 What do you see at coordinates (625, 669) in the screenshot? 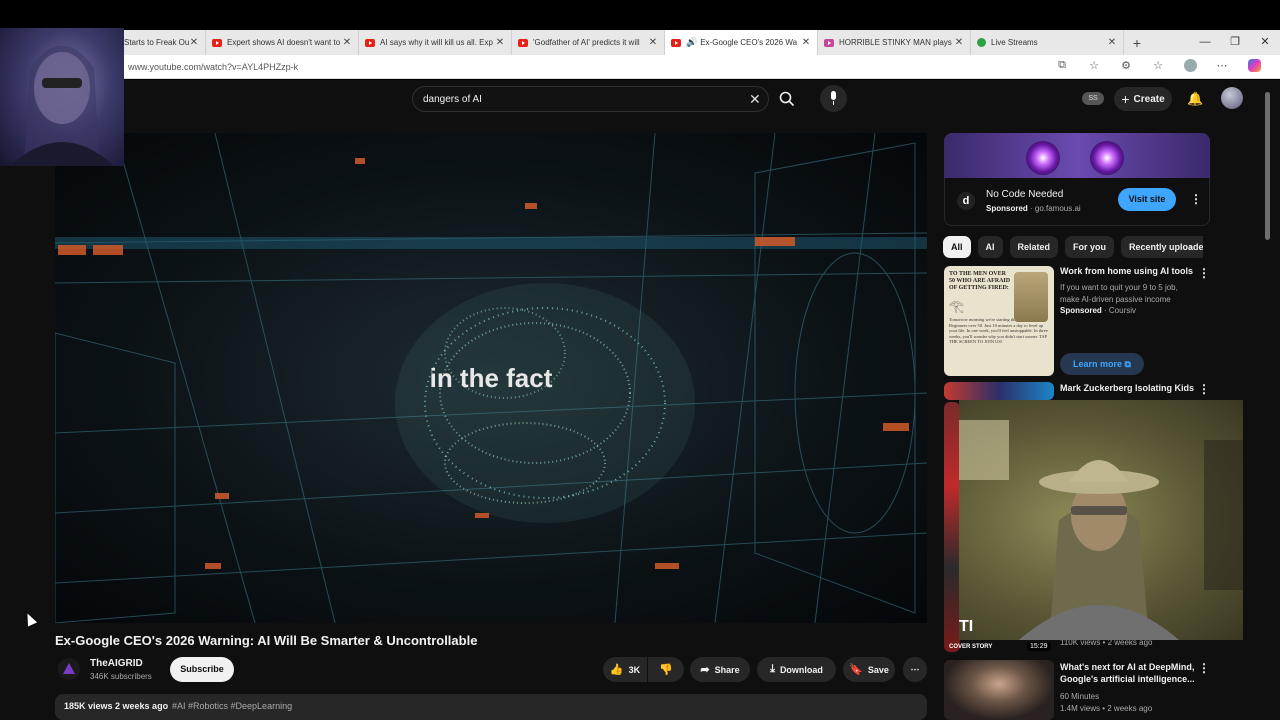
I see `like-button: 👍 3K` at bounding box center [625, 669].